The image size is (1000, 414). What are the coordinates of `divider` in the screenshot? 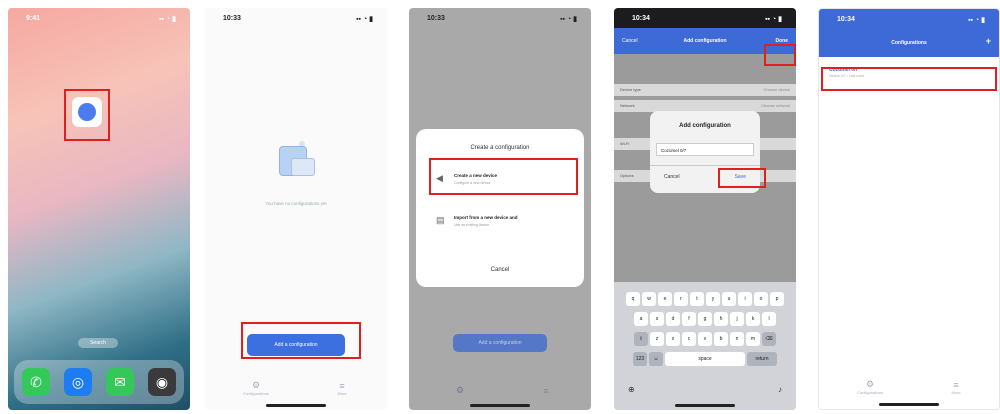 It's located at (705, 165).